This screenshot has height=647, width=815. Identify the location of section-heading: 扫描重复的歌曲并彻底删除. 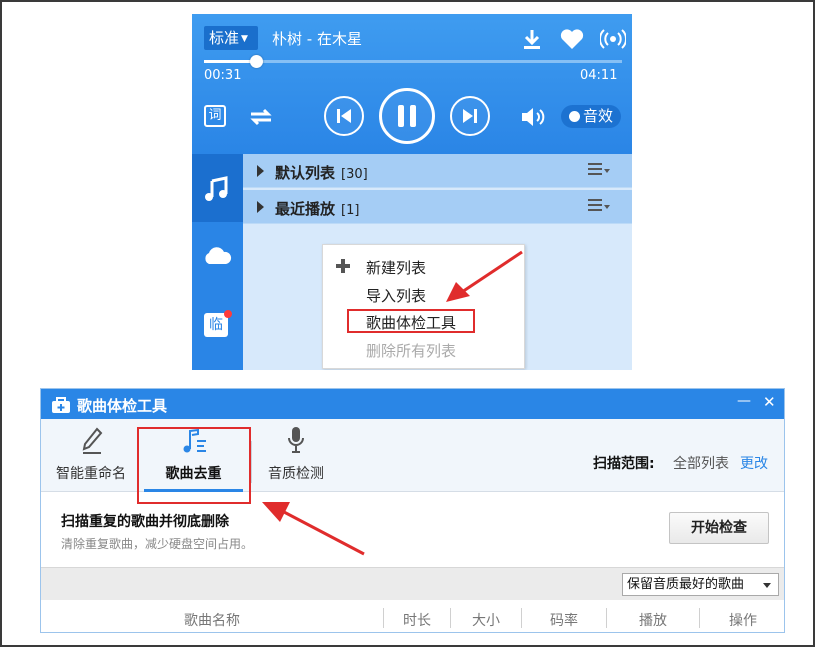
(145, 522).